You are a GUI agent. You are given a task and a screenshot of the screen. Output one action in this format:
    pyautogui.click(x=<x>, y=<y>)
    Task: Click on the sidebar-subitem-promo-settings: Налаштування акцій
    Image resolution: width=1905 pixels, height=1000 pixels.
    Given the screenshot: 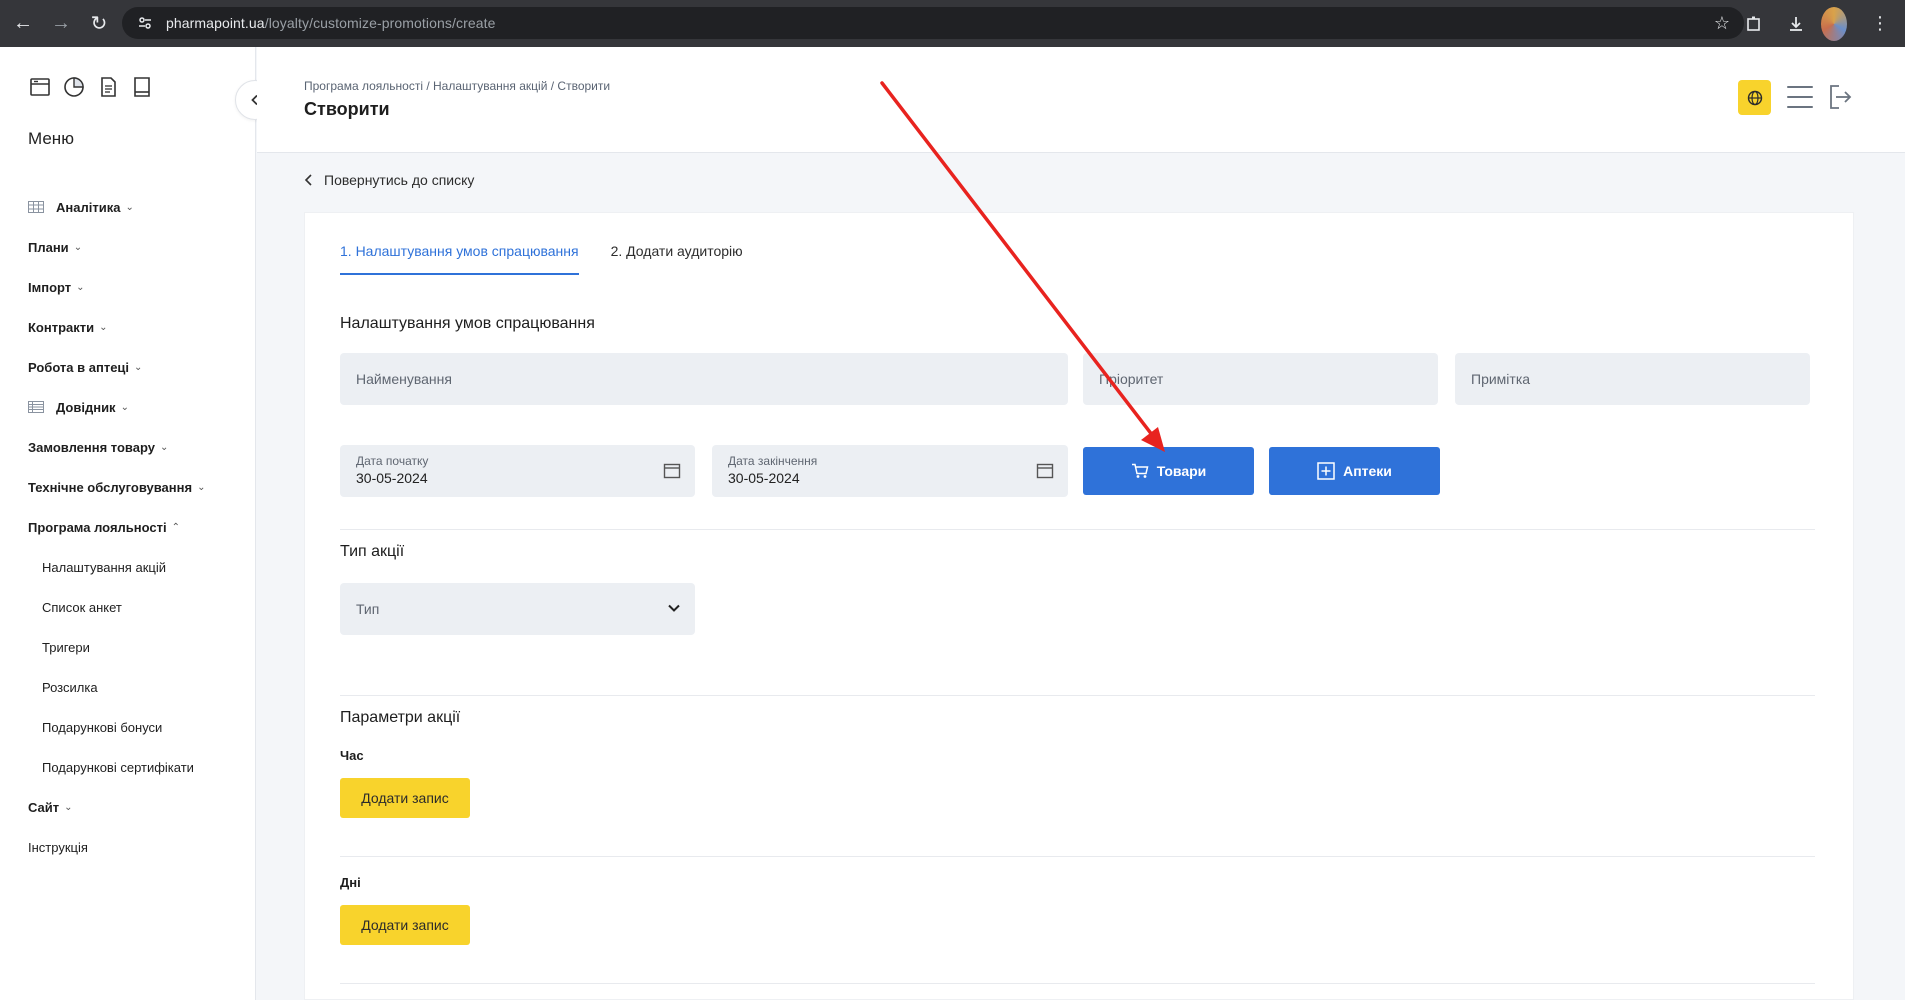 What is the action you would take?
    pyautogui.click(x=128, y=567)
    